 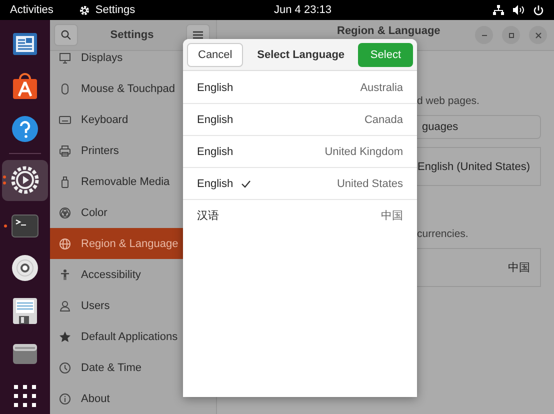 What do you see at coordinates (65, 244) in the screenshot?
I see `globe-icon` at bounding box center [65, 244].